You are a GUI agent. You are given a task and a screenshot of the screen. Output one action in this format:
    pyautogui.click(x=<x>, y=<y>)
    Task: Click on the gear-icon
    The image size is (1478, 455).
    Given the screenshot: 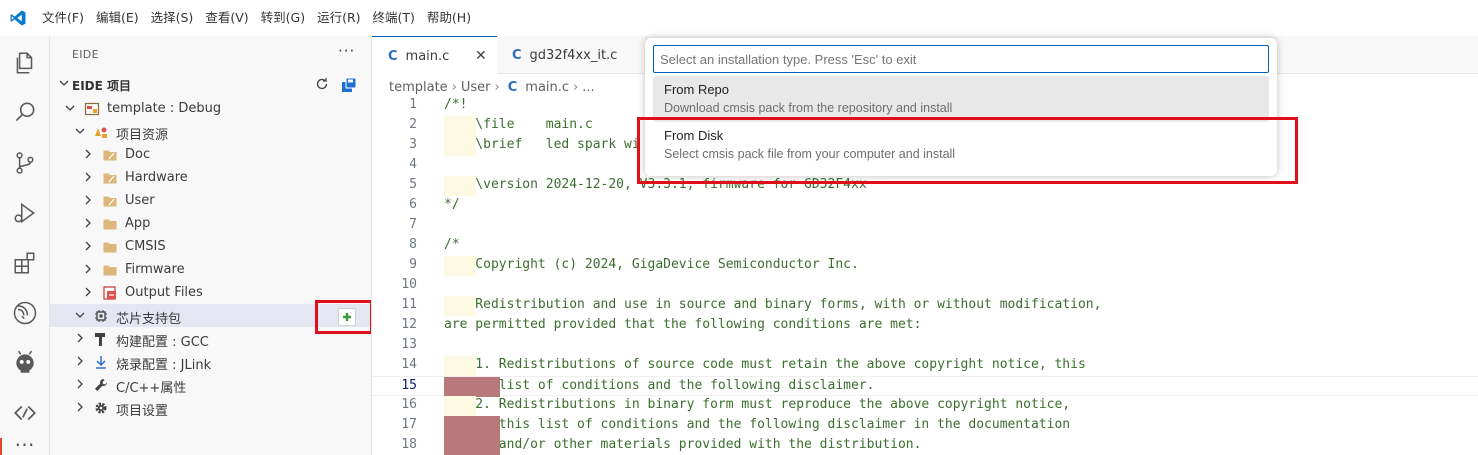 What is the action you would take?
    pyautogui.click(x=101, y=408)
    